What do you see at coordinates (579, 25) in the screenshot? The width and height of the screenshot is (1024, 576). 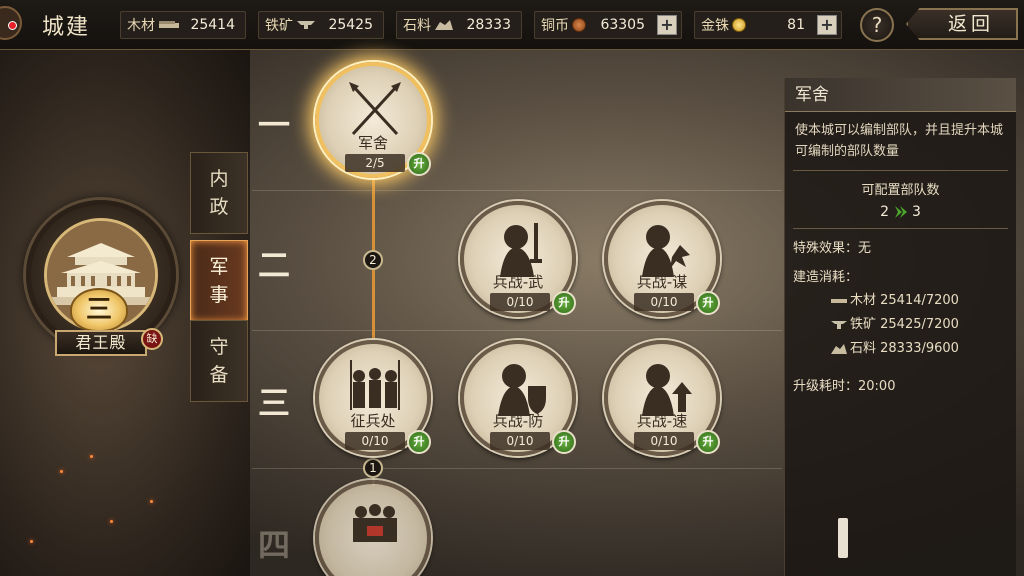 I see `copper-coin-icon` at bounding box center [579, 25].